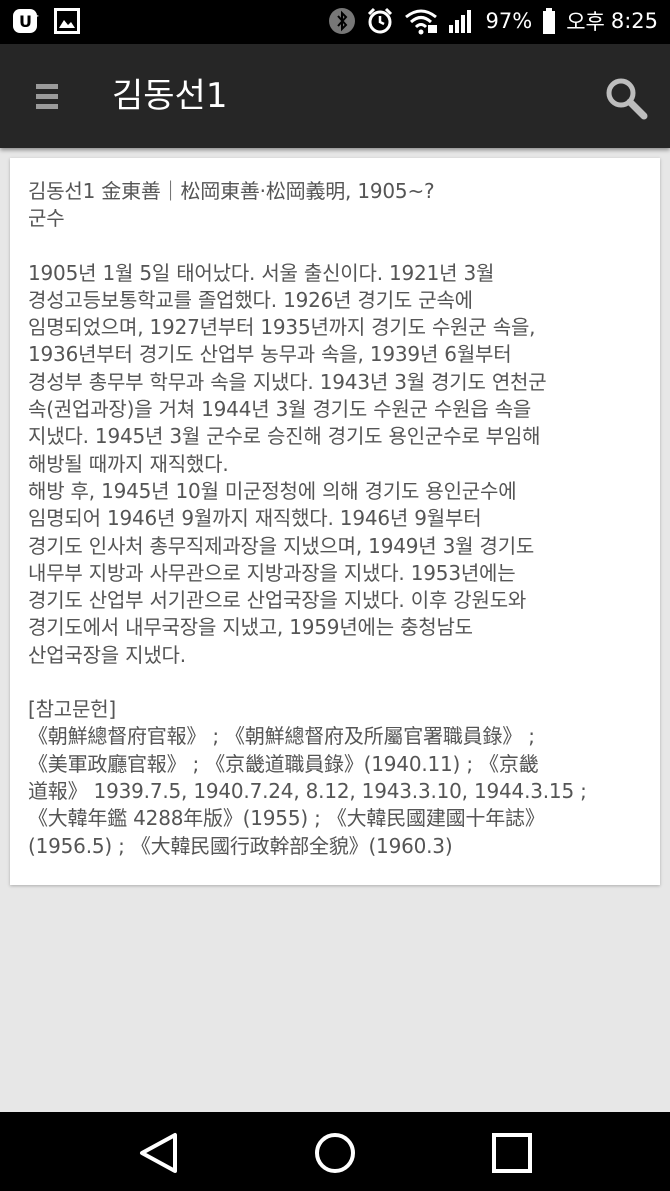 This screenshot has height=1191, width=670. I want to click on wifi-icon, so click(420, 22).